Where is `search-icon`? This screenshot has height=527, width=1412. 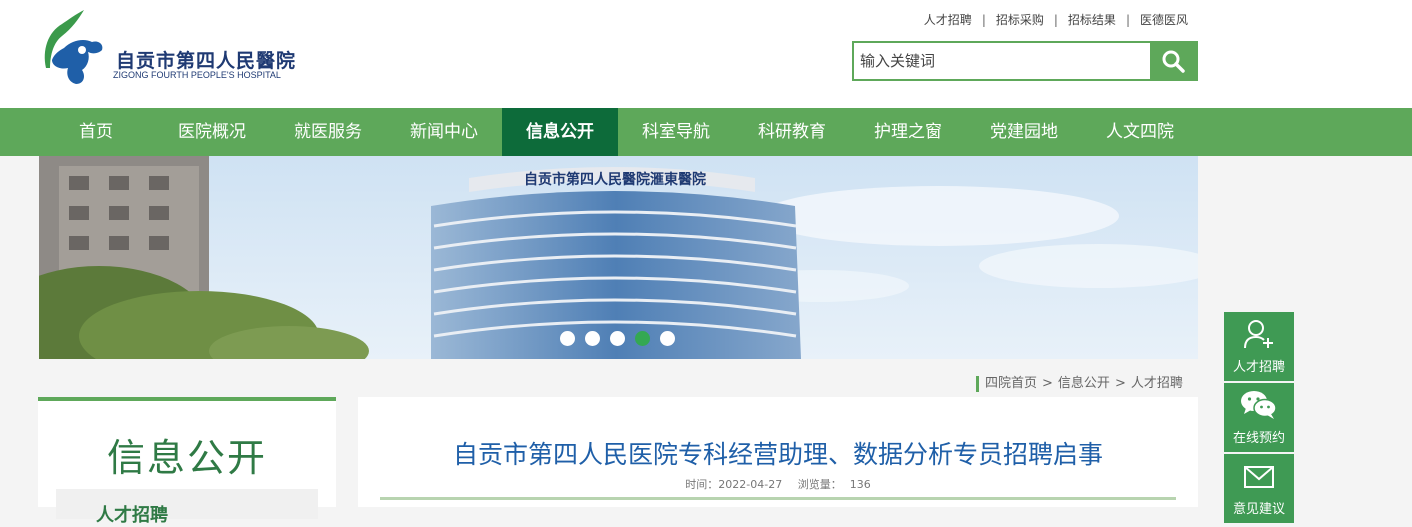 search-icon is located at coordinates (1173, 61).